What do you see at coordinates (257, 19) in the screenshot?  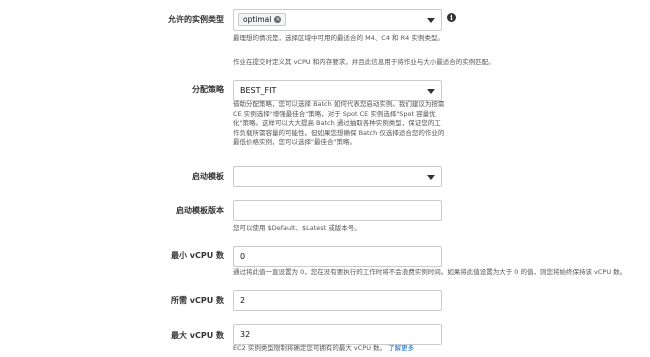 I see `token-label: optimal` at bounding box center [257, 19].